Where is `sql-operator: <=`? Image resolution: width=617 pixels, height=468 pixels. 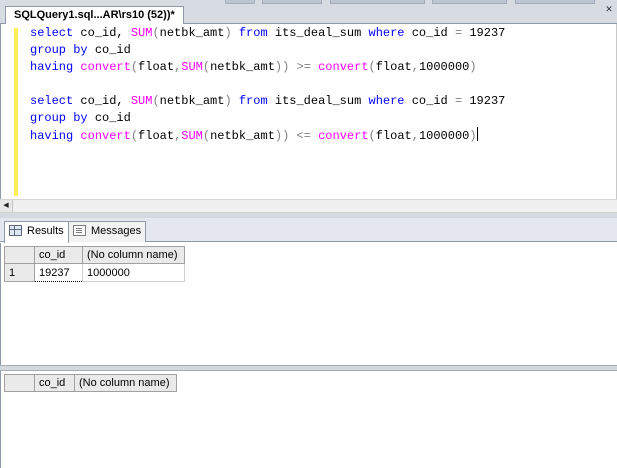 sql-operator: <= is located at coordinates (303, 136).